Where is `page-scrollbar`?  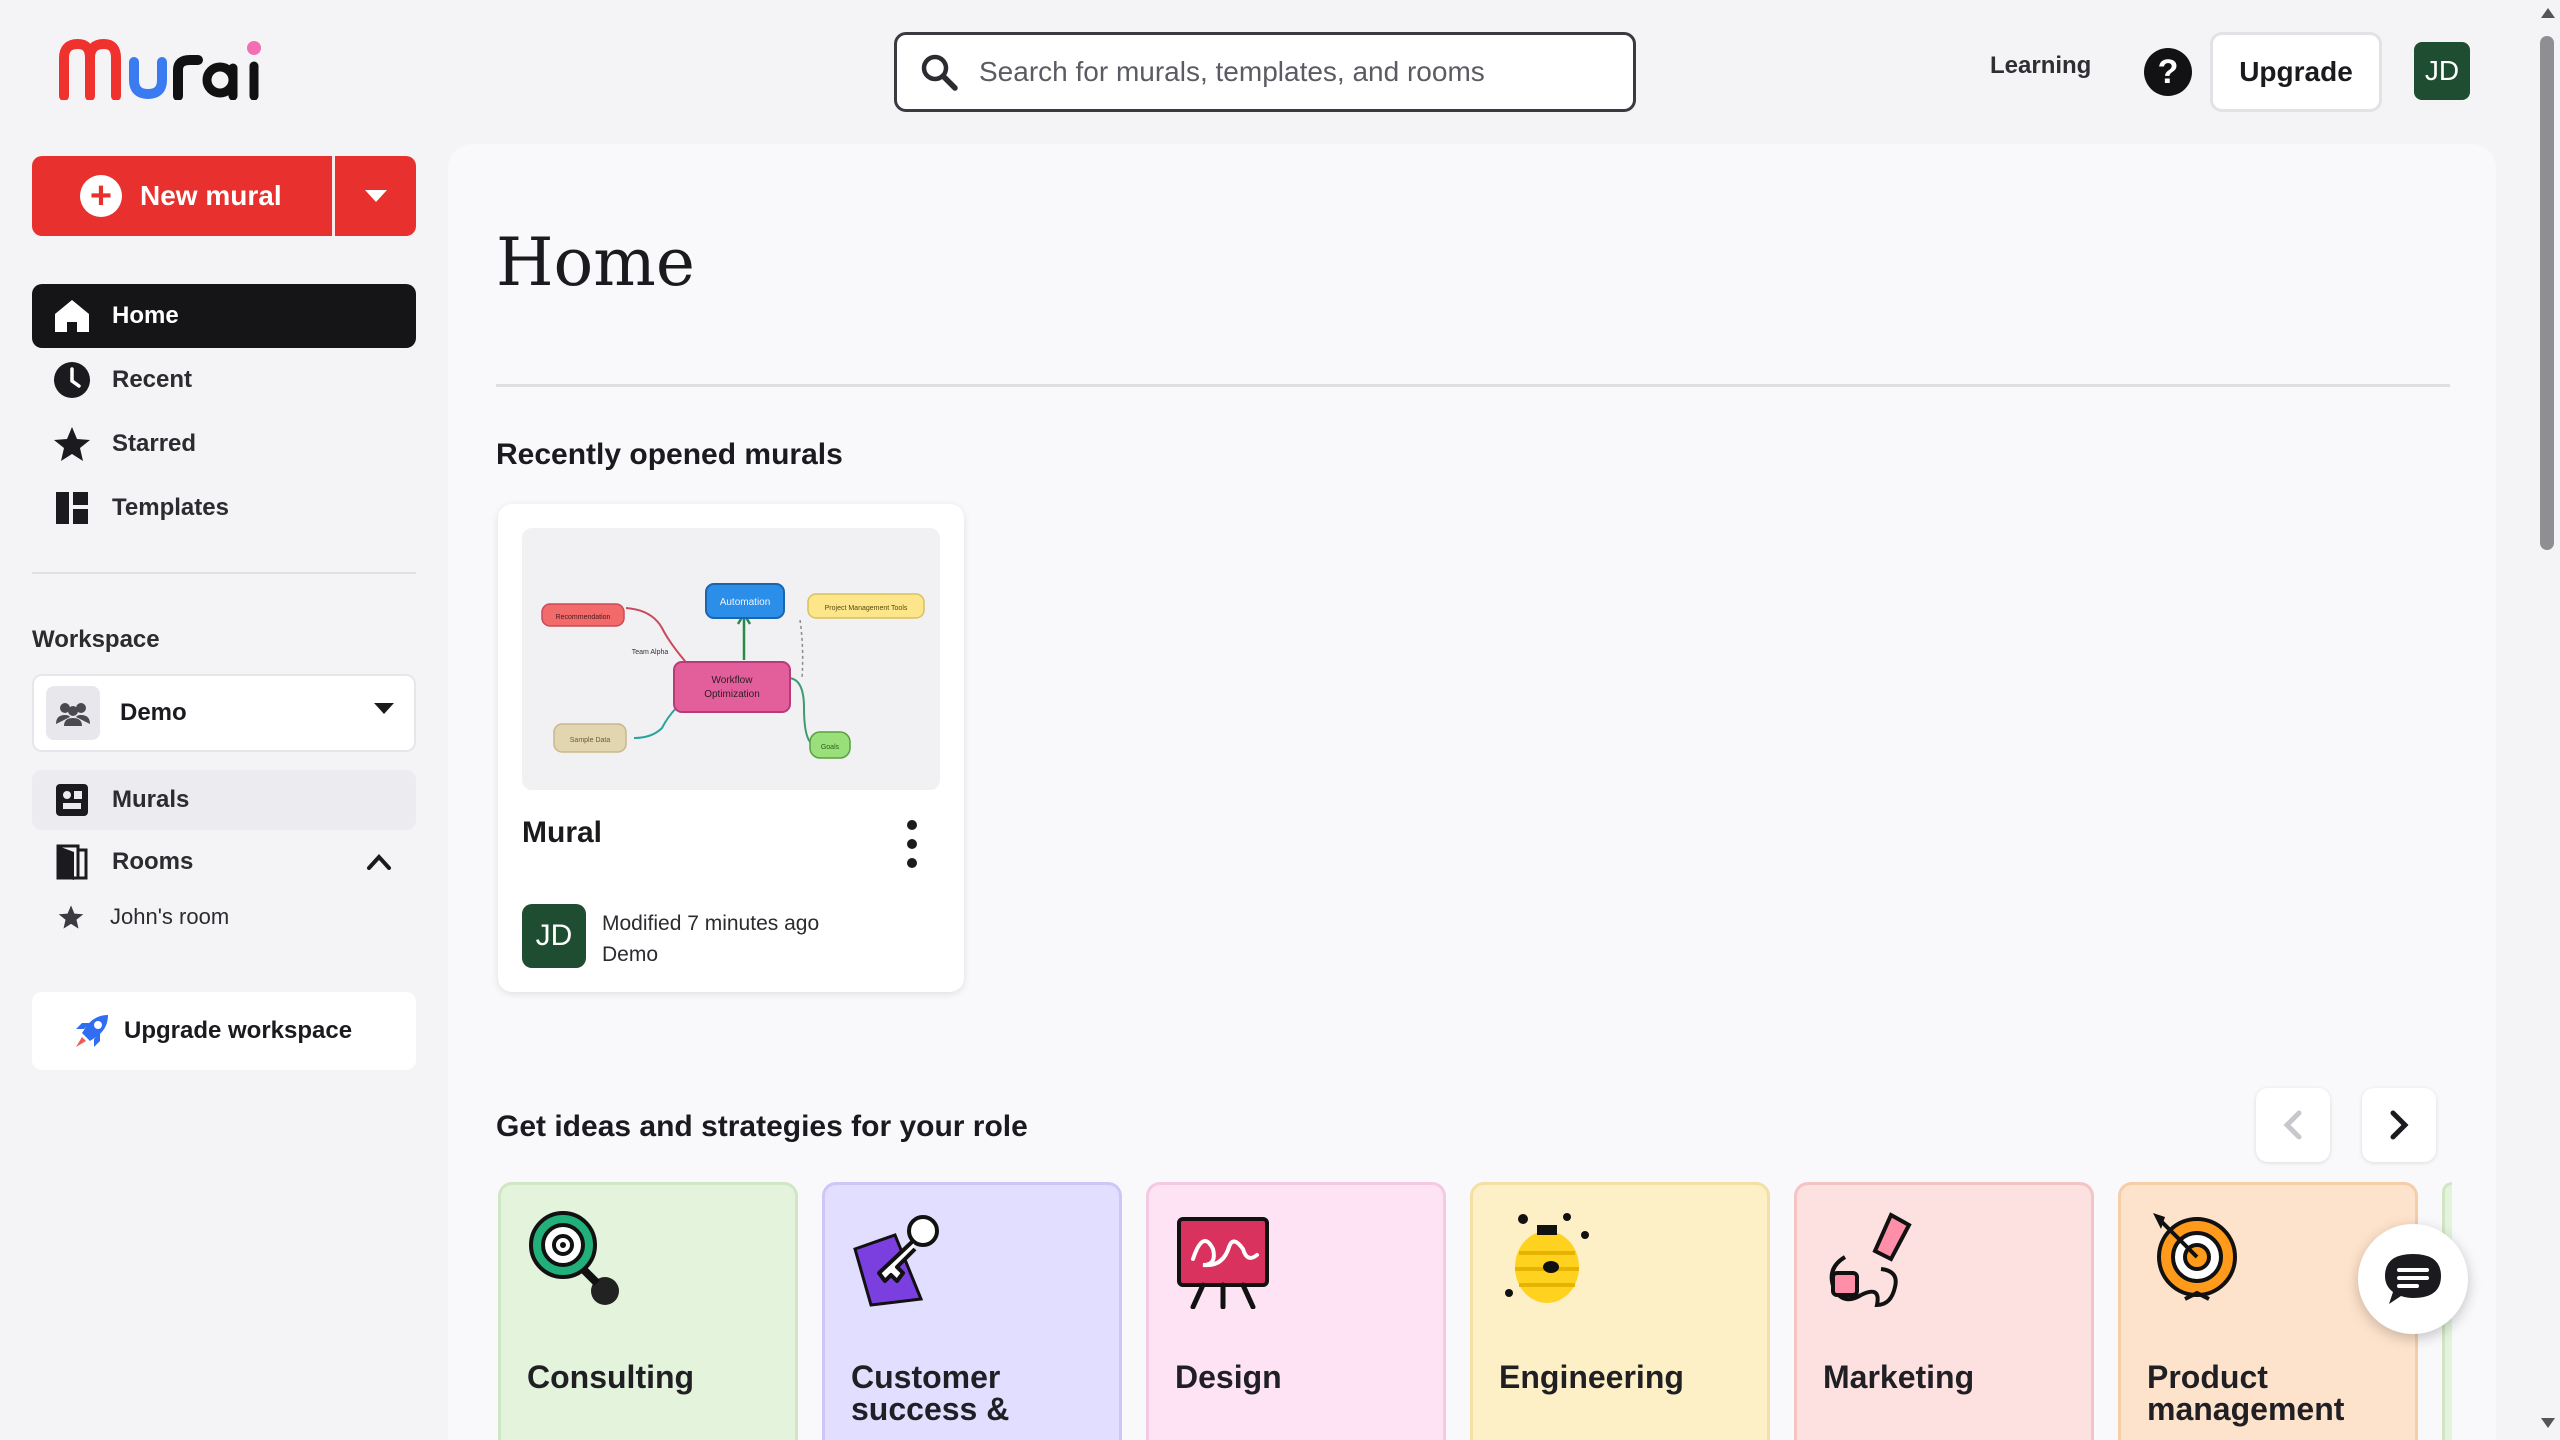 page-scrollbar is located at coordinates (2548, 720).